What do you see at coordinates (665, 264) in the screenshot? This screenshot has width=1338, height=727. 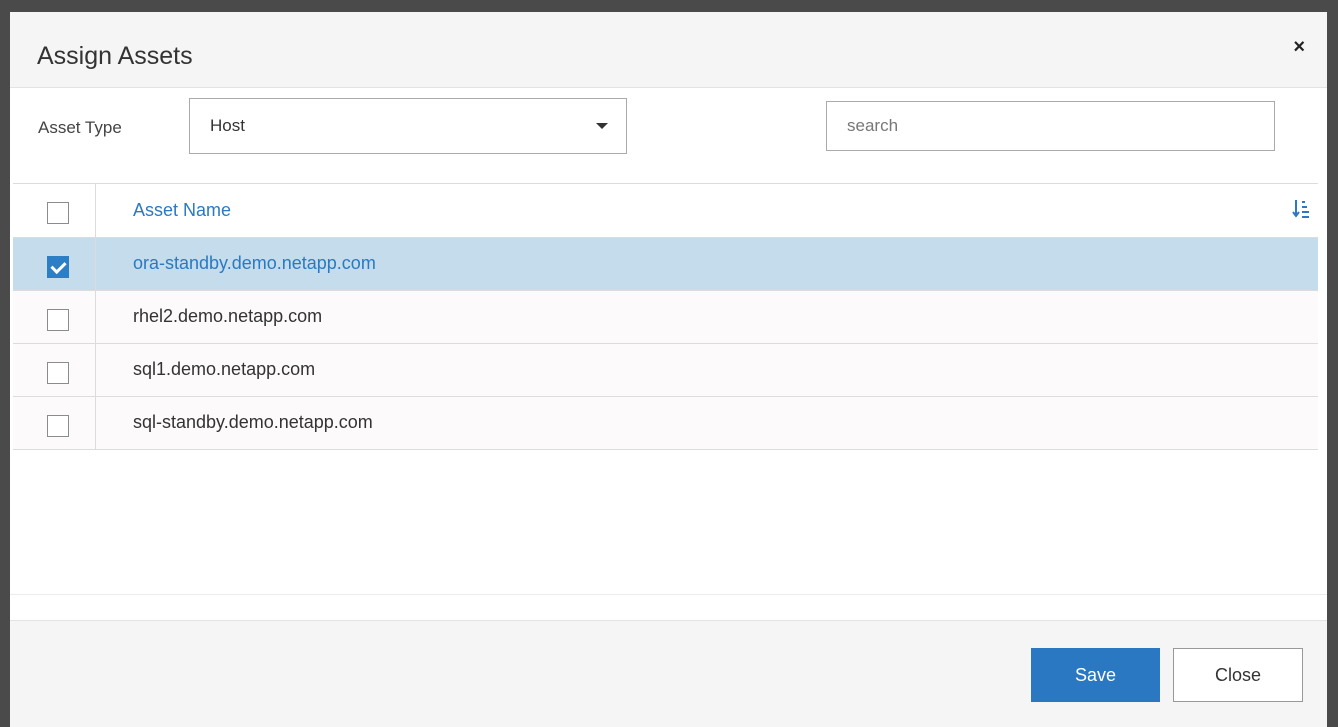 I see `table-row: ora-standby.demo.netapp.com` at bounding box center [665, 264].